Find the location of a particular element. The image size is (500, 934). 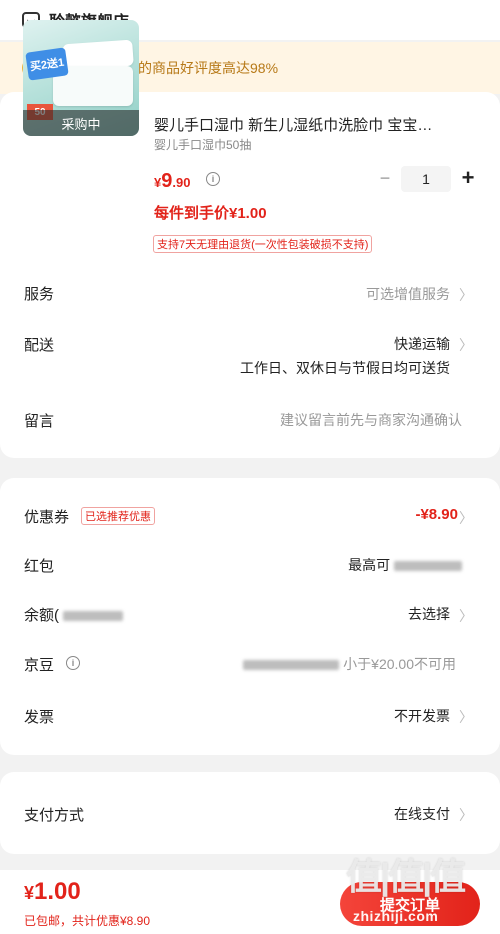

jingdou-value: 小于¥20.00不可用 is located at coordinates (349, 664).